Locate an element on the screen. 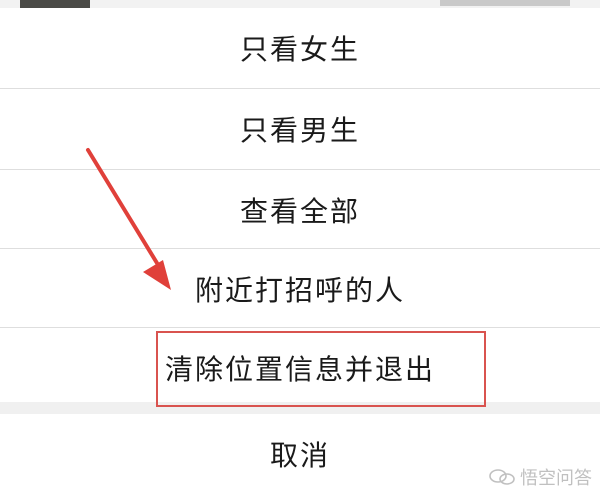 The height and width of the screenshot is (496, 600). background-text is located at coordinates (505, 3).